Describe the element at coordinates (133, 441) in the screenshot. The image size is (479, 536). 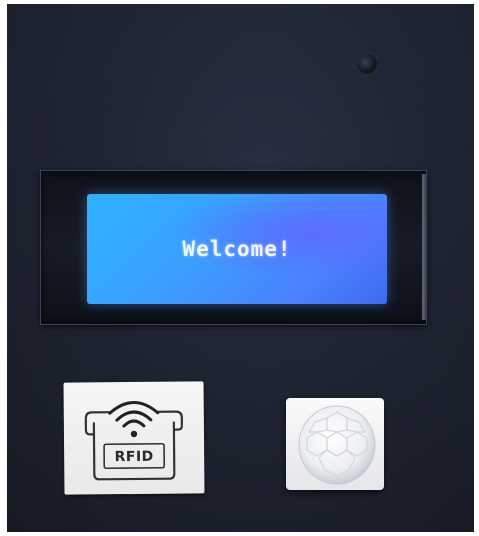
I see `wireless-signal-icon` at that location.